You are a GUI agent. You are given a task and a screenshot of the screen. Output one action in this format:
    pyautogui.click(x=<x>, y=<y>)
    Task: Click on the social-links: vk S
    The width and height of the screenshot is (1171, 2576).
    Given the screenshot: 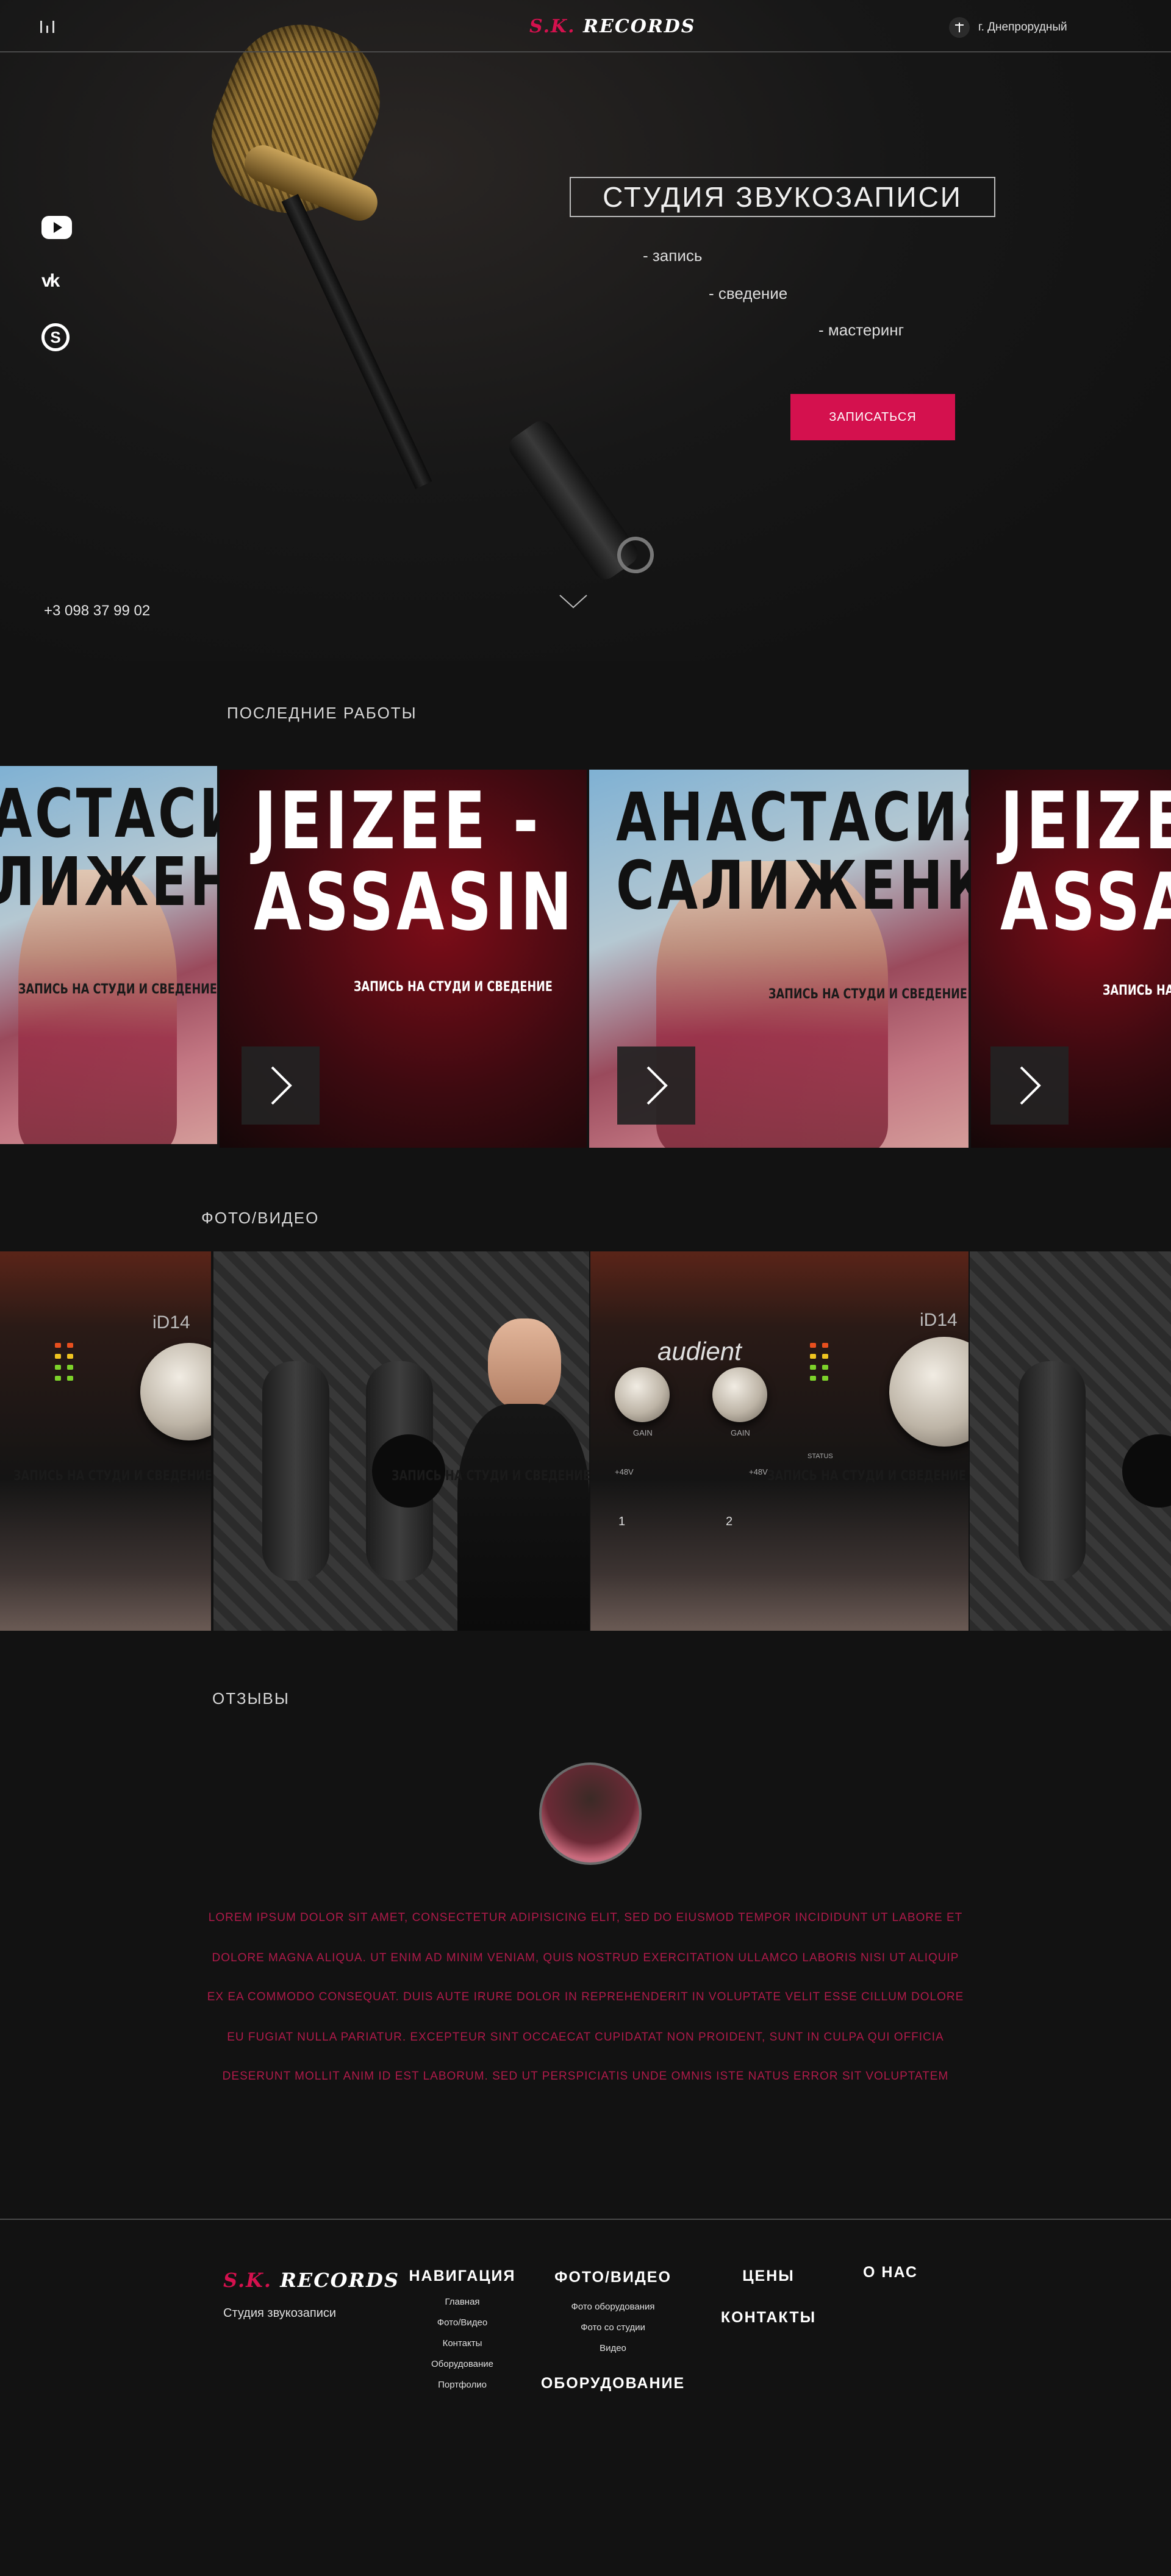 What is the action you would take?
    pyautogui.click(x=56, y=283)
    